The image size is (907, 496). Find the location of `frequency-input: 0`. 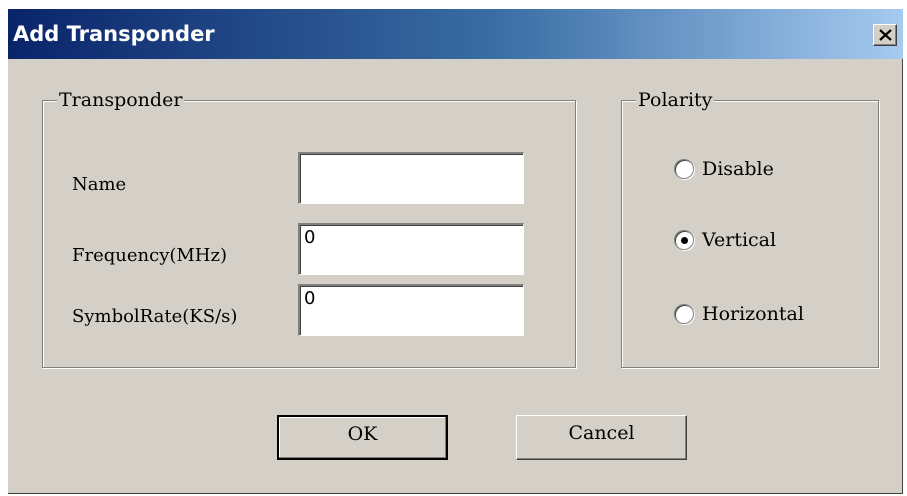

frequency-input: 0 is located at coordinates (411, 249).